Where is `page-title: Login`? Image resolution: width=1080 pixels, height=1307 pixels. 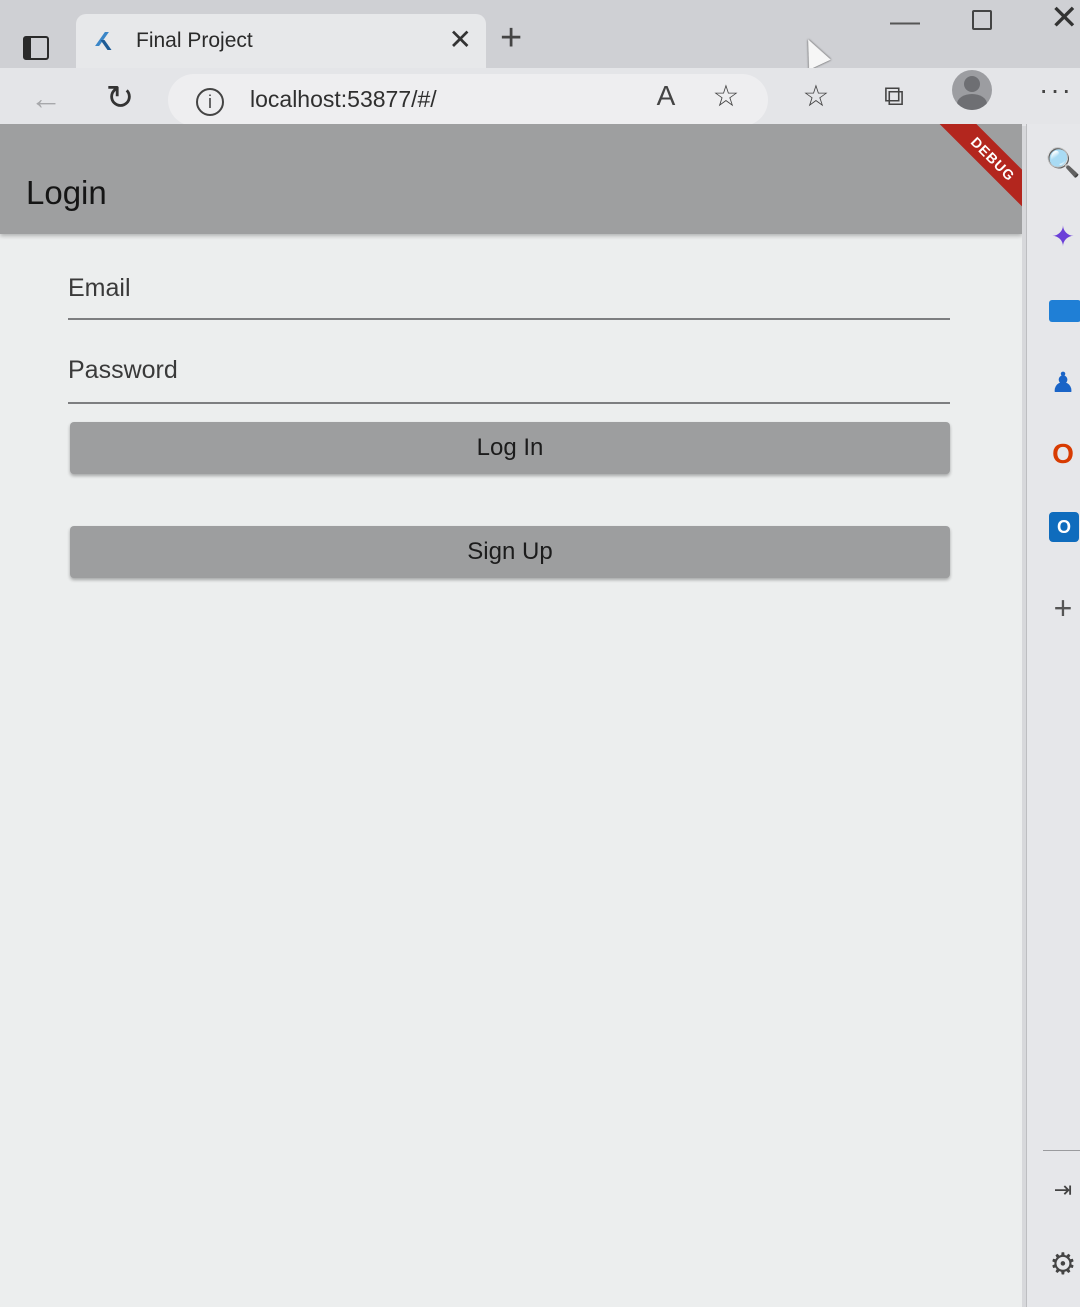
page-title: Login is located at coordinates (66, 192).